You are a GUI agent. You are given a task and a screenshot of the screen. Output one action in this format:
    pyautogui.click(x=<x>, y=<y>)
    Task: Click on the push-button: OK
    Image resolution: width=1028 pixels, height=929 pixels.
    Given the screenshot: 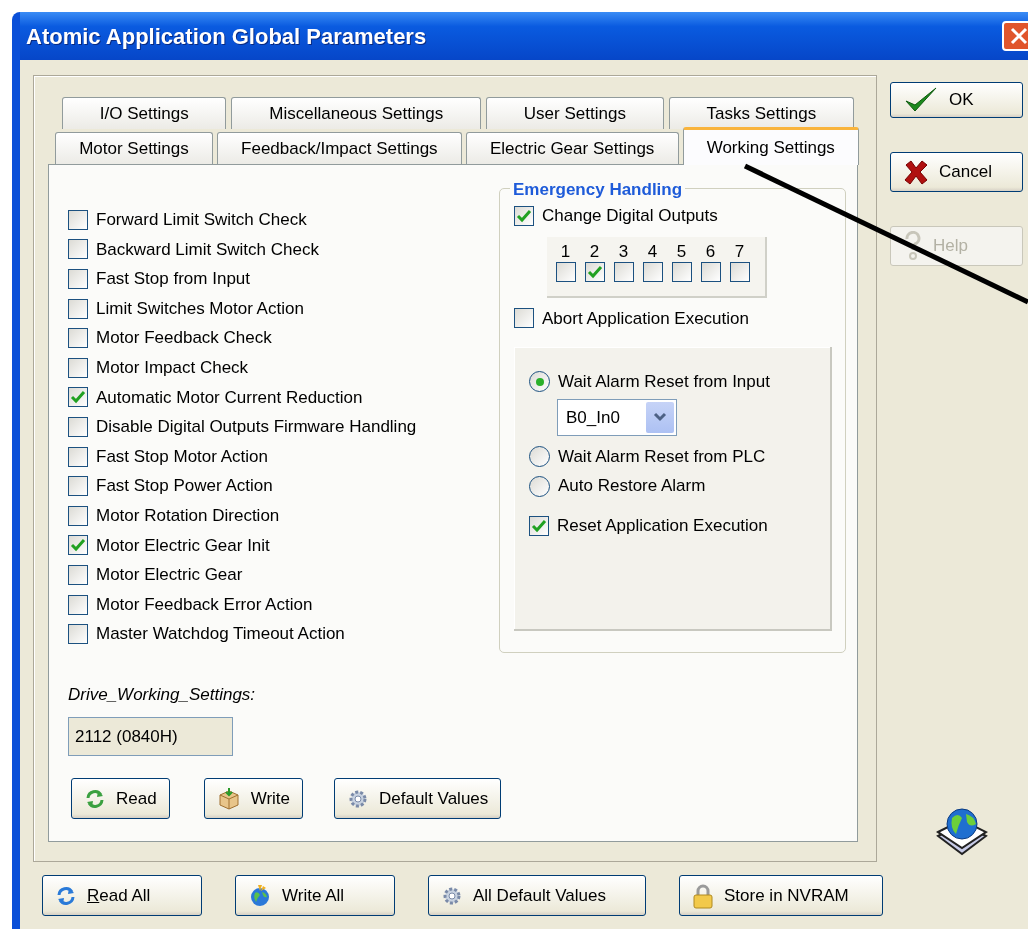 What is the action you would take?
    pyautogui.click(x=956, y=100)
    